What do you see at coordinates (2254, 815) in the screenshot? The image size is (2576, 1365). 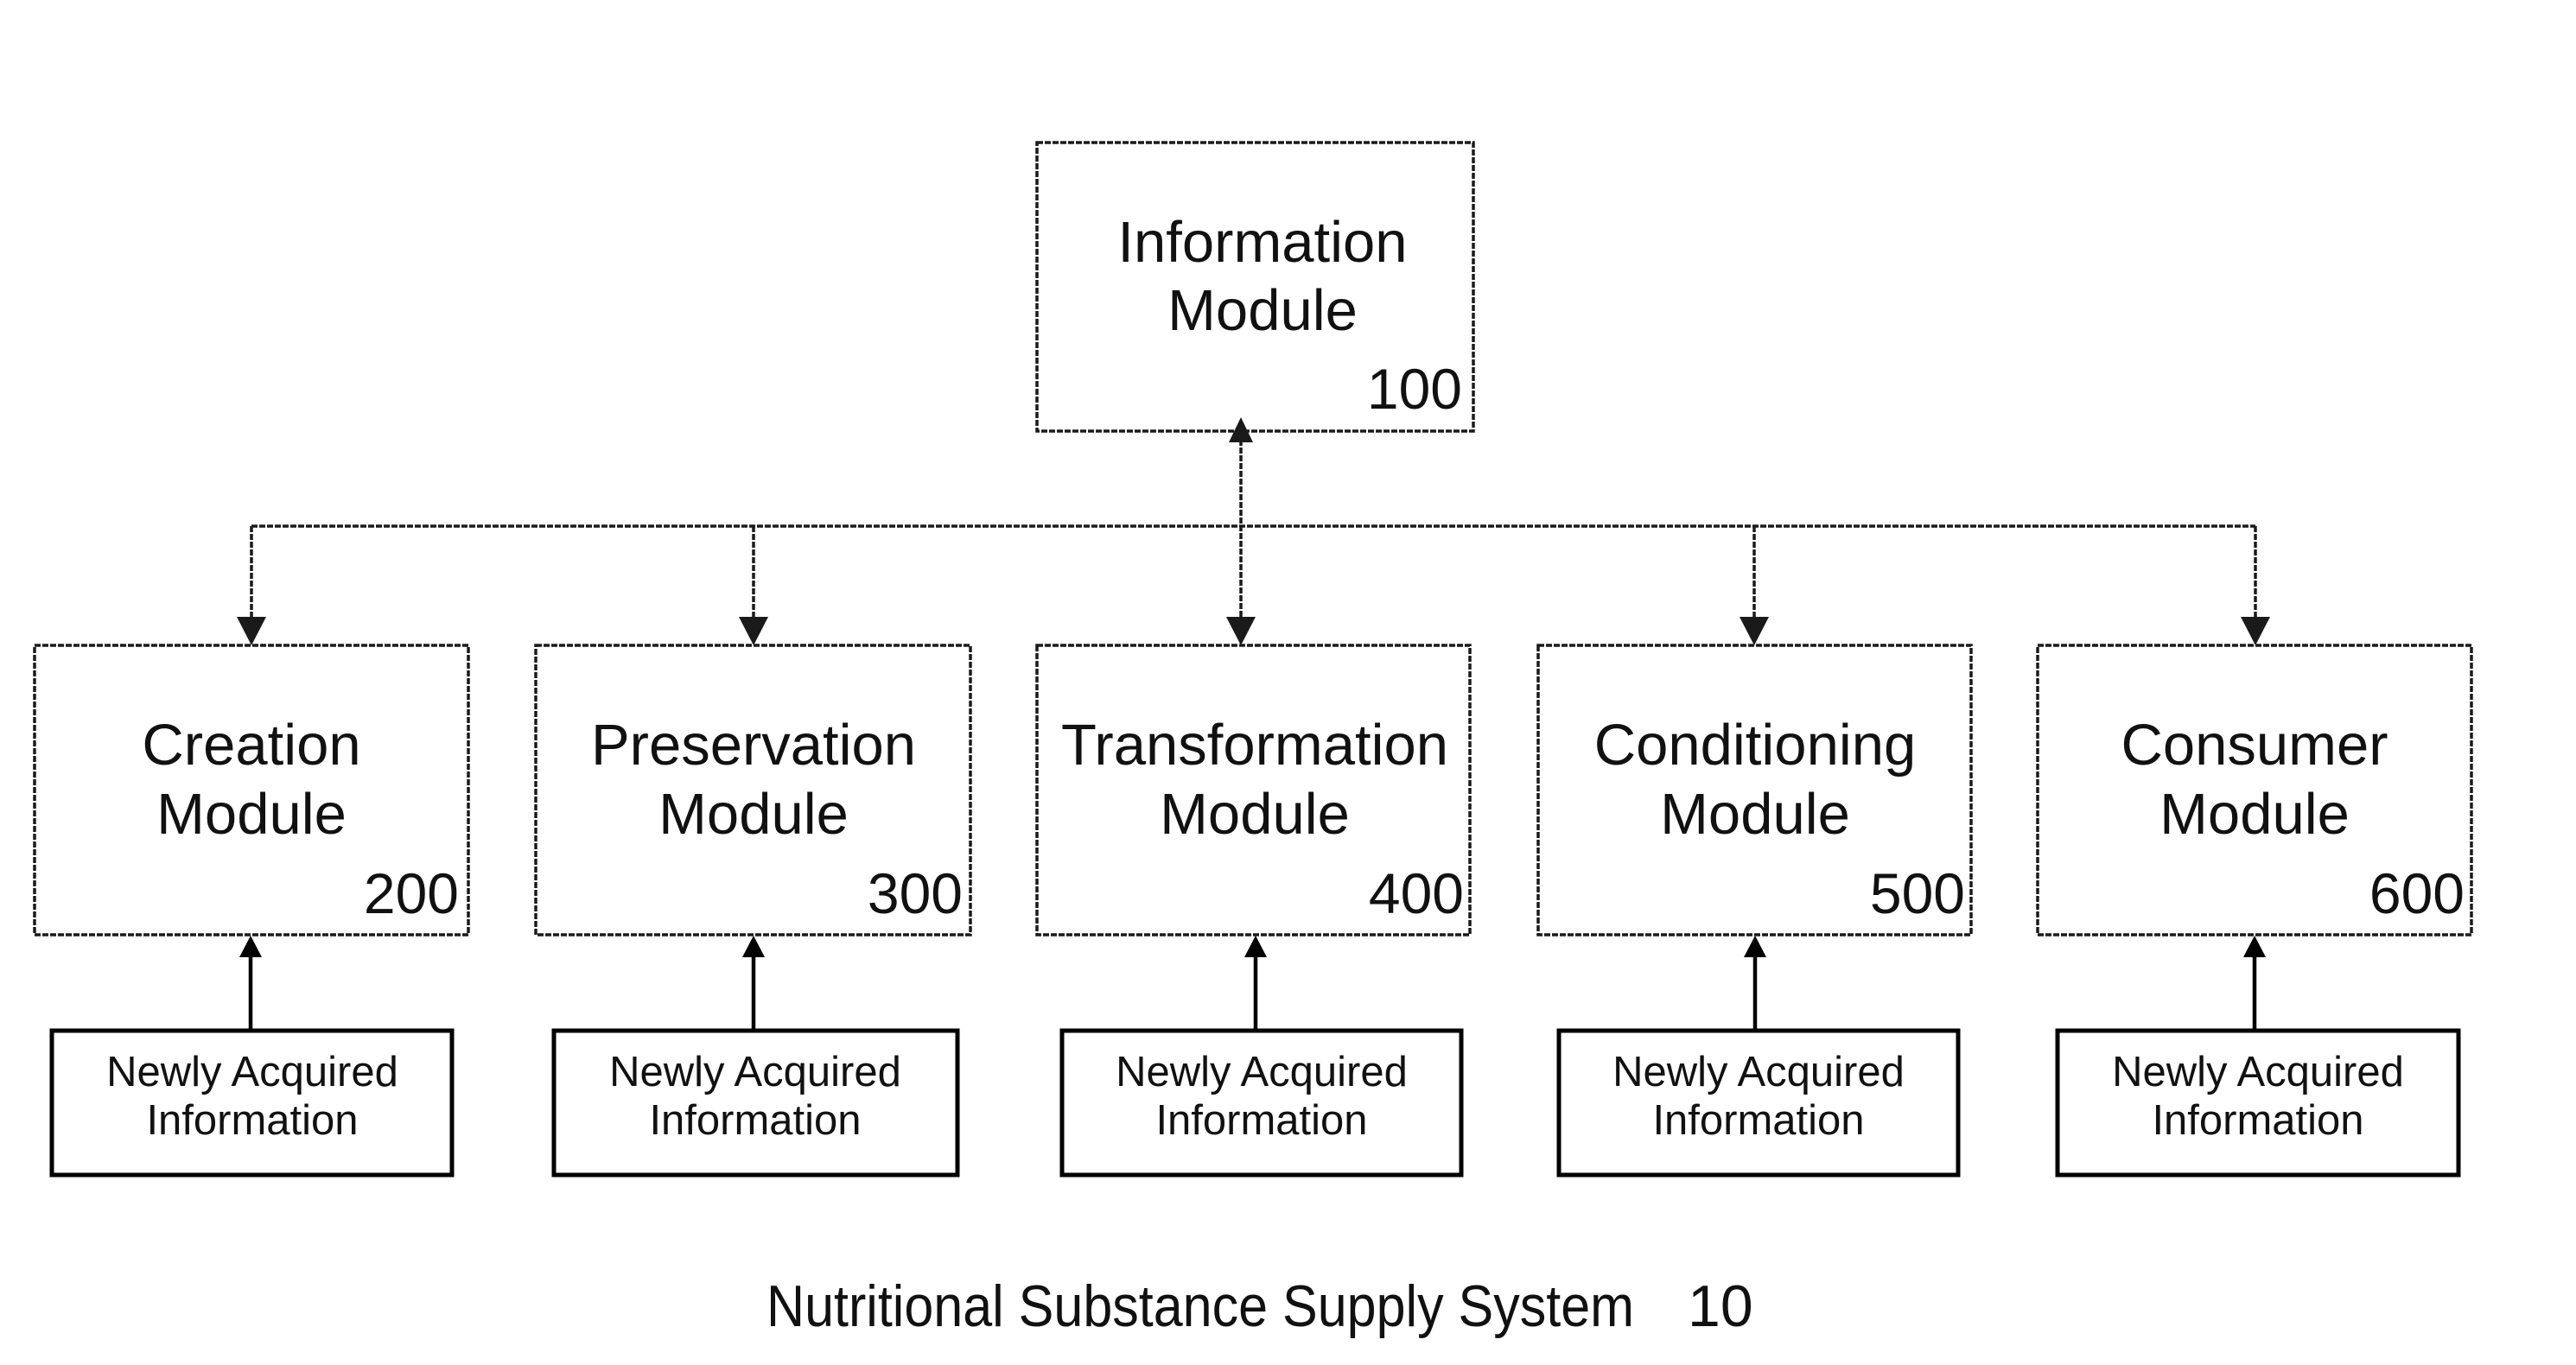 I see `consumer-module-title-line2: Module` at bounding box center [2254, 815].